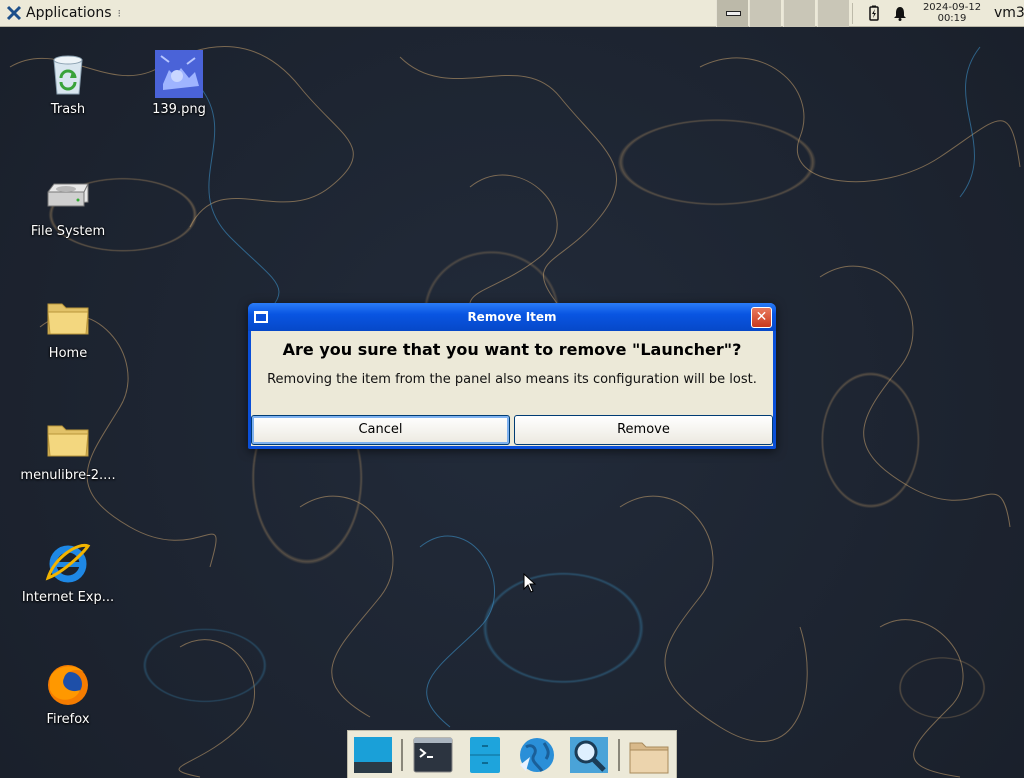  I want to click on panel-handle-icon: ⁝, so click(119, 13).